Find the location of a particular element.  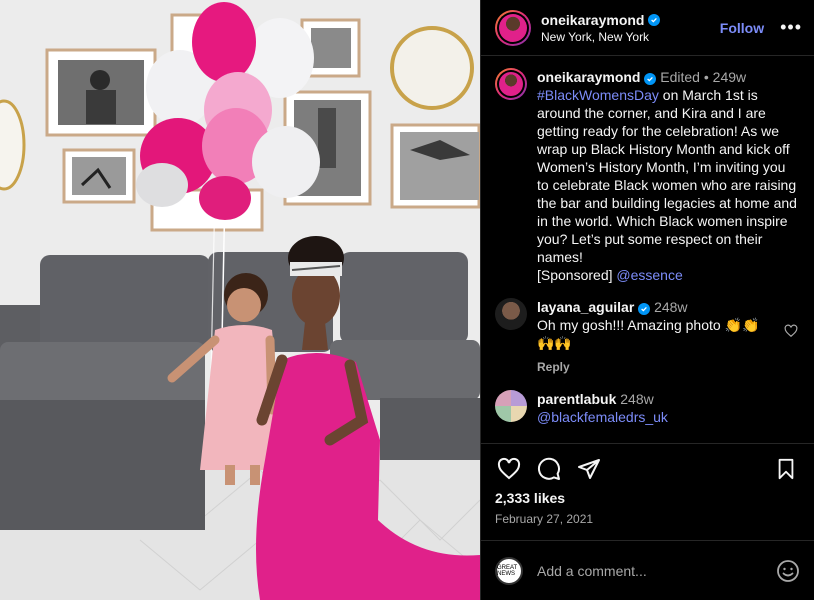

caption-hashtag: #BlackWomensDay is located at coordinates (598, 95).